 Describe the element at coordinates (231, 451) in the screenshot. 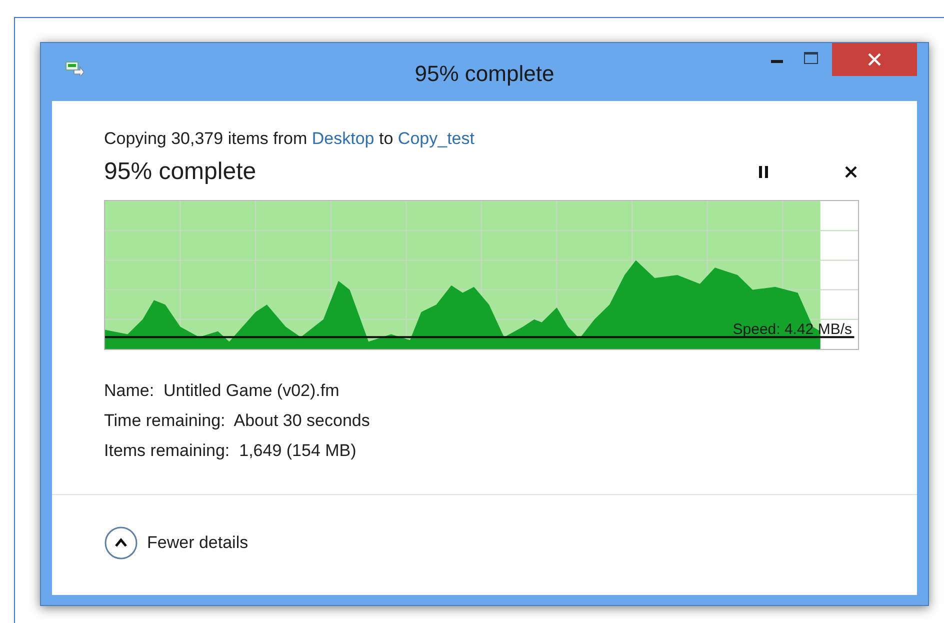

I see `detail-line: Items remaining: 1,649 (154 MB)` at that location.